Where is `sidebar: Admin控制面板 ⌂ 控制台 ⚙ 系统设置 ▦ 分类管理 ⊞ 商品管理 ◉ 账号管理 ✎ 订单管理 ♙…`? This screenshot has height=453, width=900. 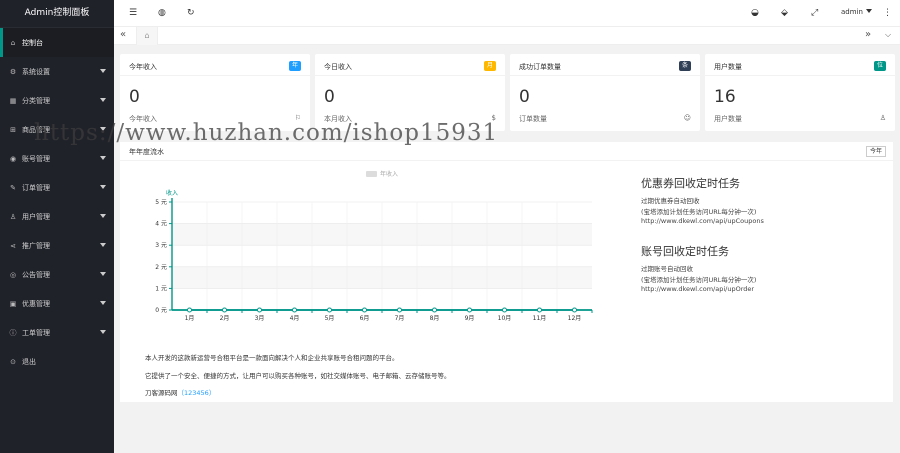
sidebar: Admin控制面板 ⌂ 控制台 ⚙ 系统设置 ▦ 分类管理 ⊞ 商品管理 ◉ 账号管理 ✎ 订单管理 ♙… is located at coordinates (57, 226).